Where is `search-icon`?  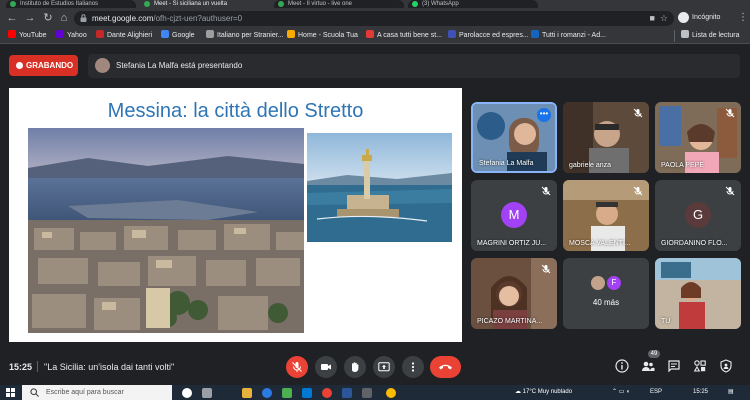
search-icon is located at coordinates (34, 392).